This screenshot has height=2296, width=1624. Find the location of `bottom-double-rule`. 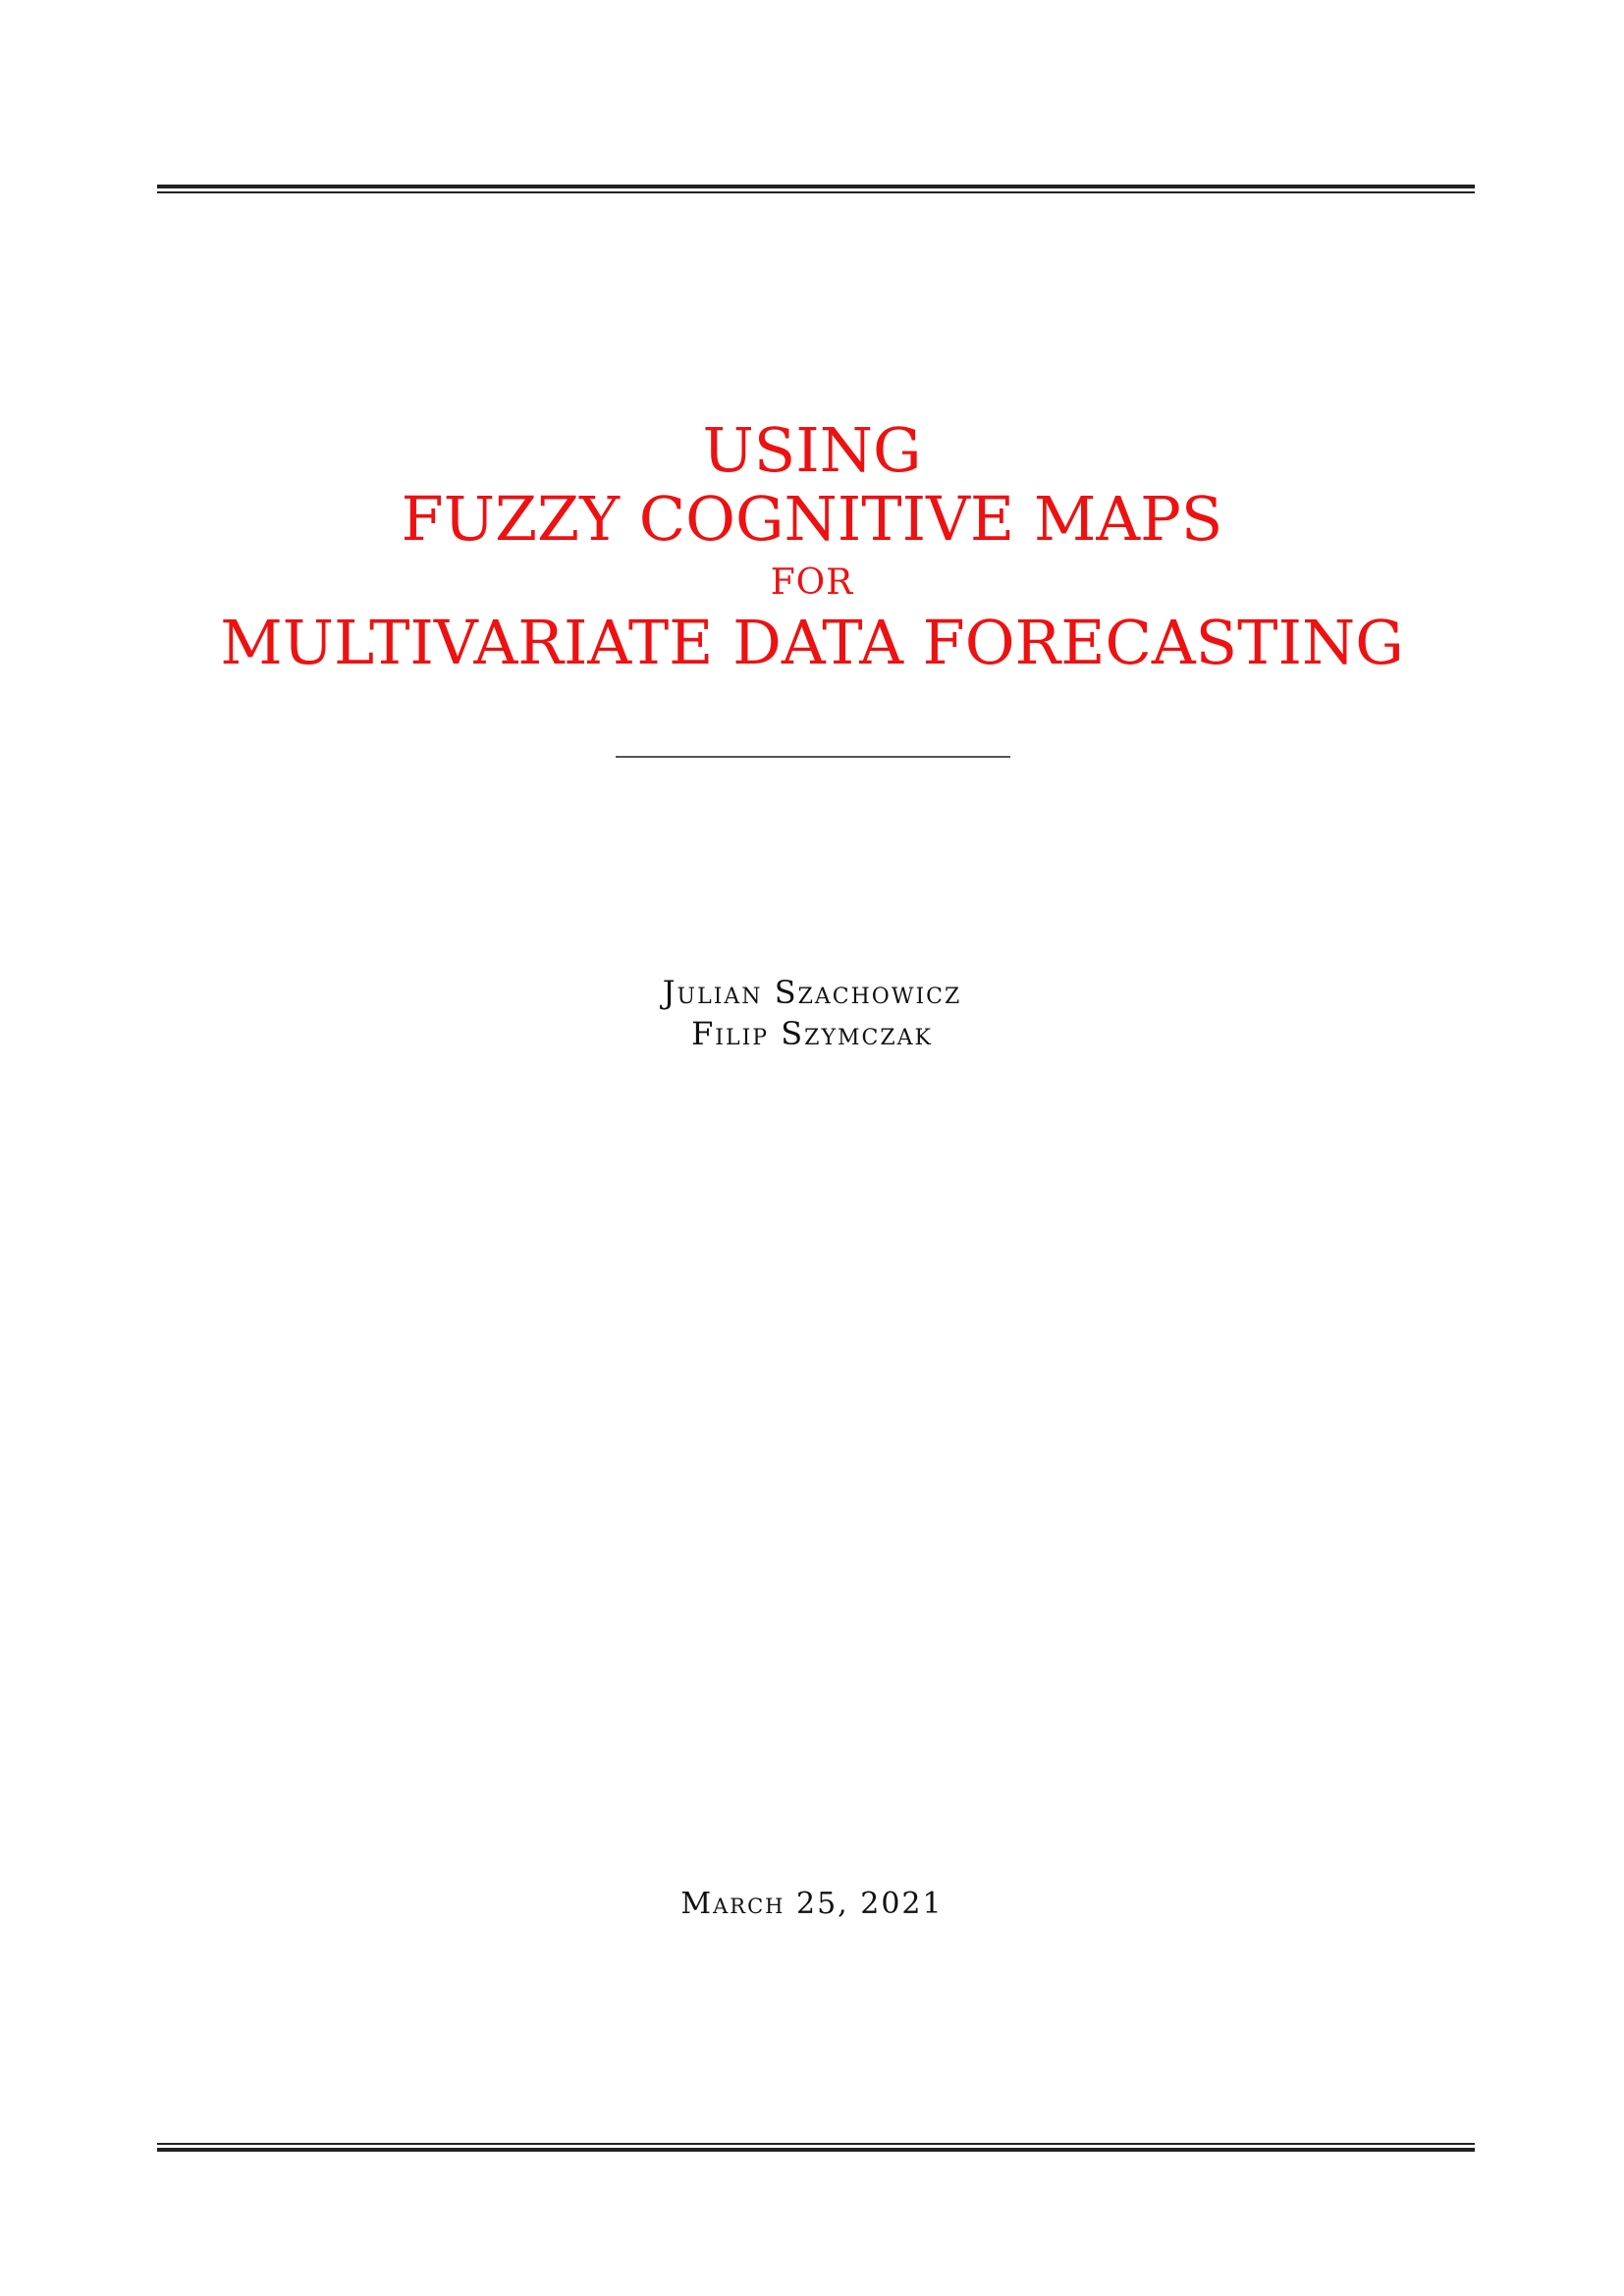

bottom-double-rule is located at coordinates (816, 2147).